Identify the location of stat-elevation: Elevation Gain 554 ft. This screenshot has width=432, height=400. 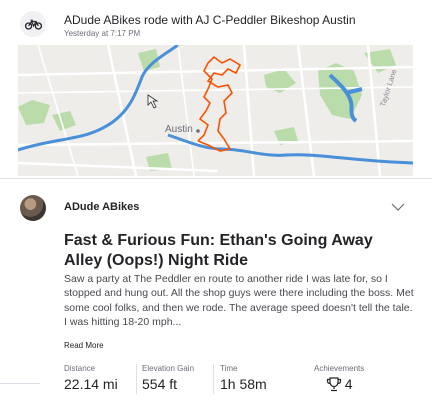
(168, 378).